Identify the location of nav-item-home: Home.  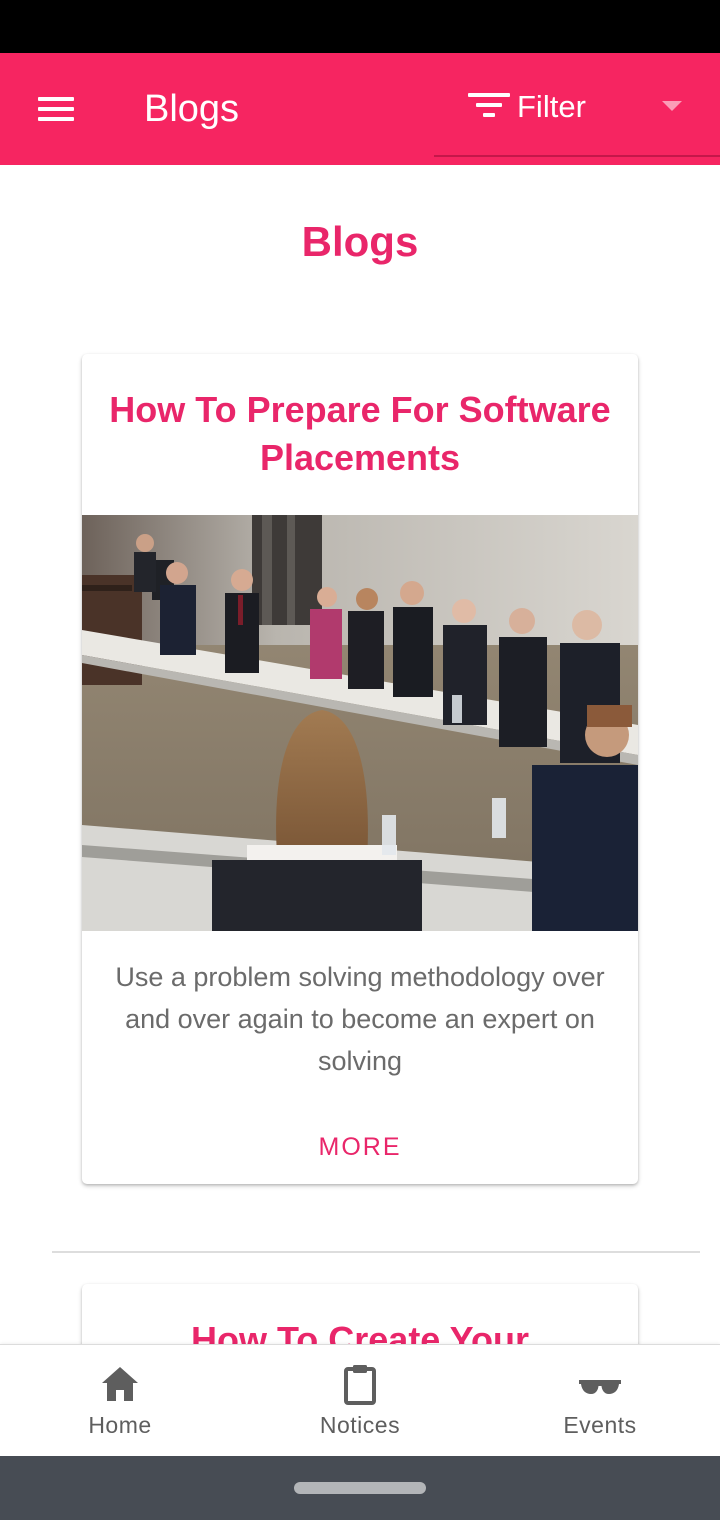
(120, 1401).